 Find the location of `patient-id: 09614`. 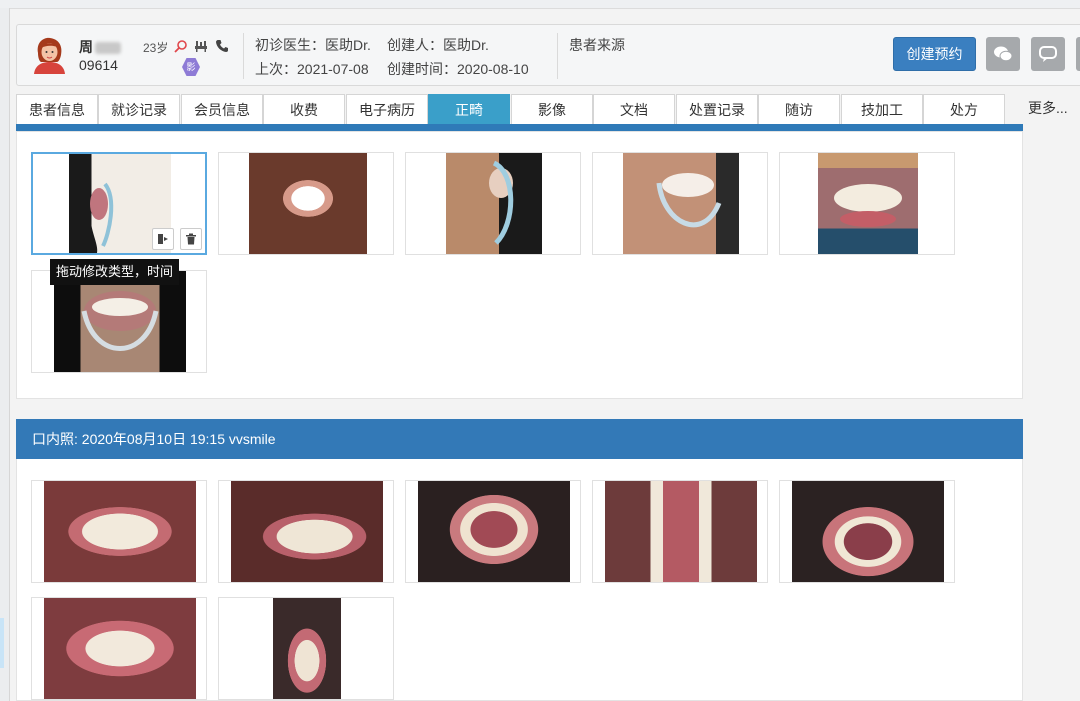

patient-id: 09614 is located at coordinates (98, 65).